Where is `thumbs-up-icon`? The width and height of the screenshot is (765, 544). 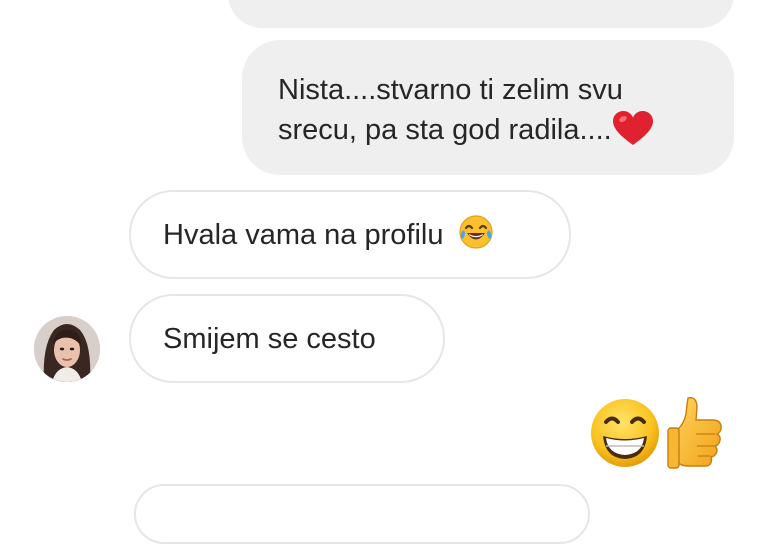
thumbs-up-icon is located at coordinates (694, 432).